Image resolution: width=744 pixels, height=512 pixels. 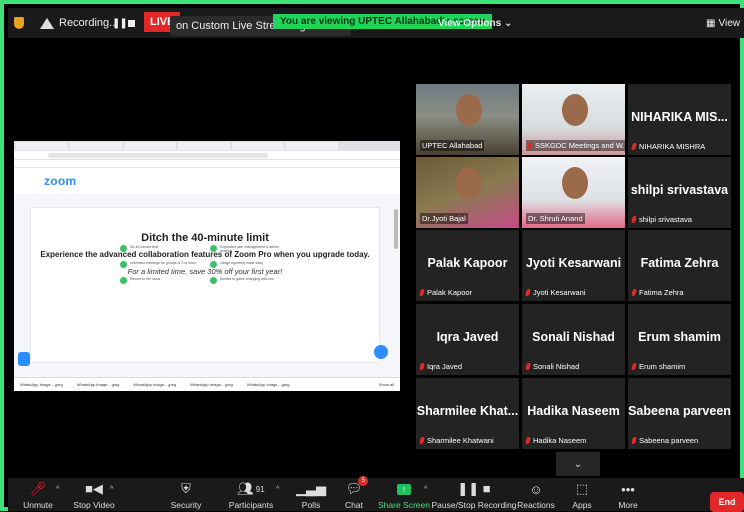 What do you see at coordinates (425, 489) in the screenshot?
I see `share-options-caret: ^` at bounding box center [425, 489].